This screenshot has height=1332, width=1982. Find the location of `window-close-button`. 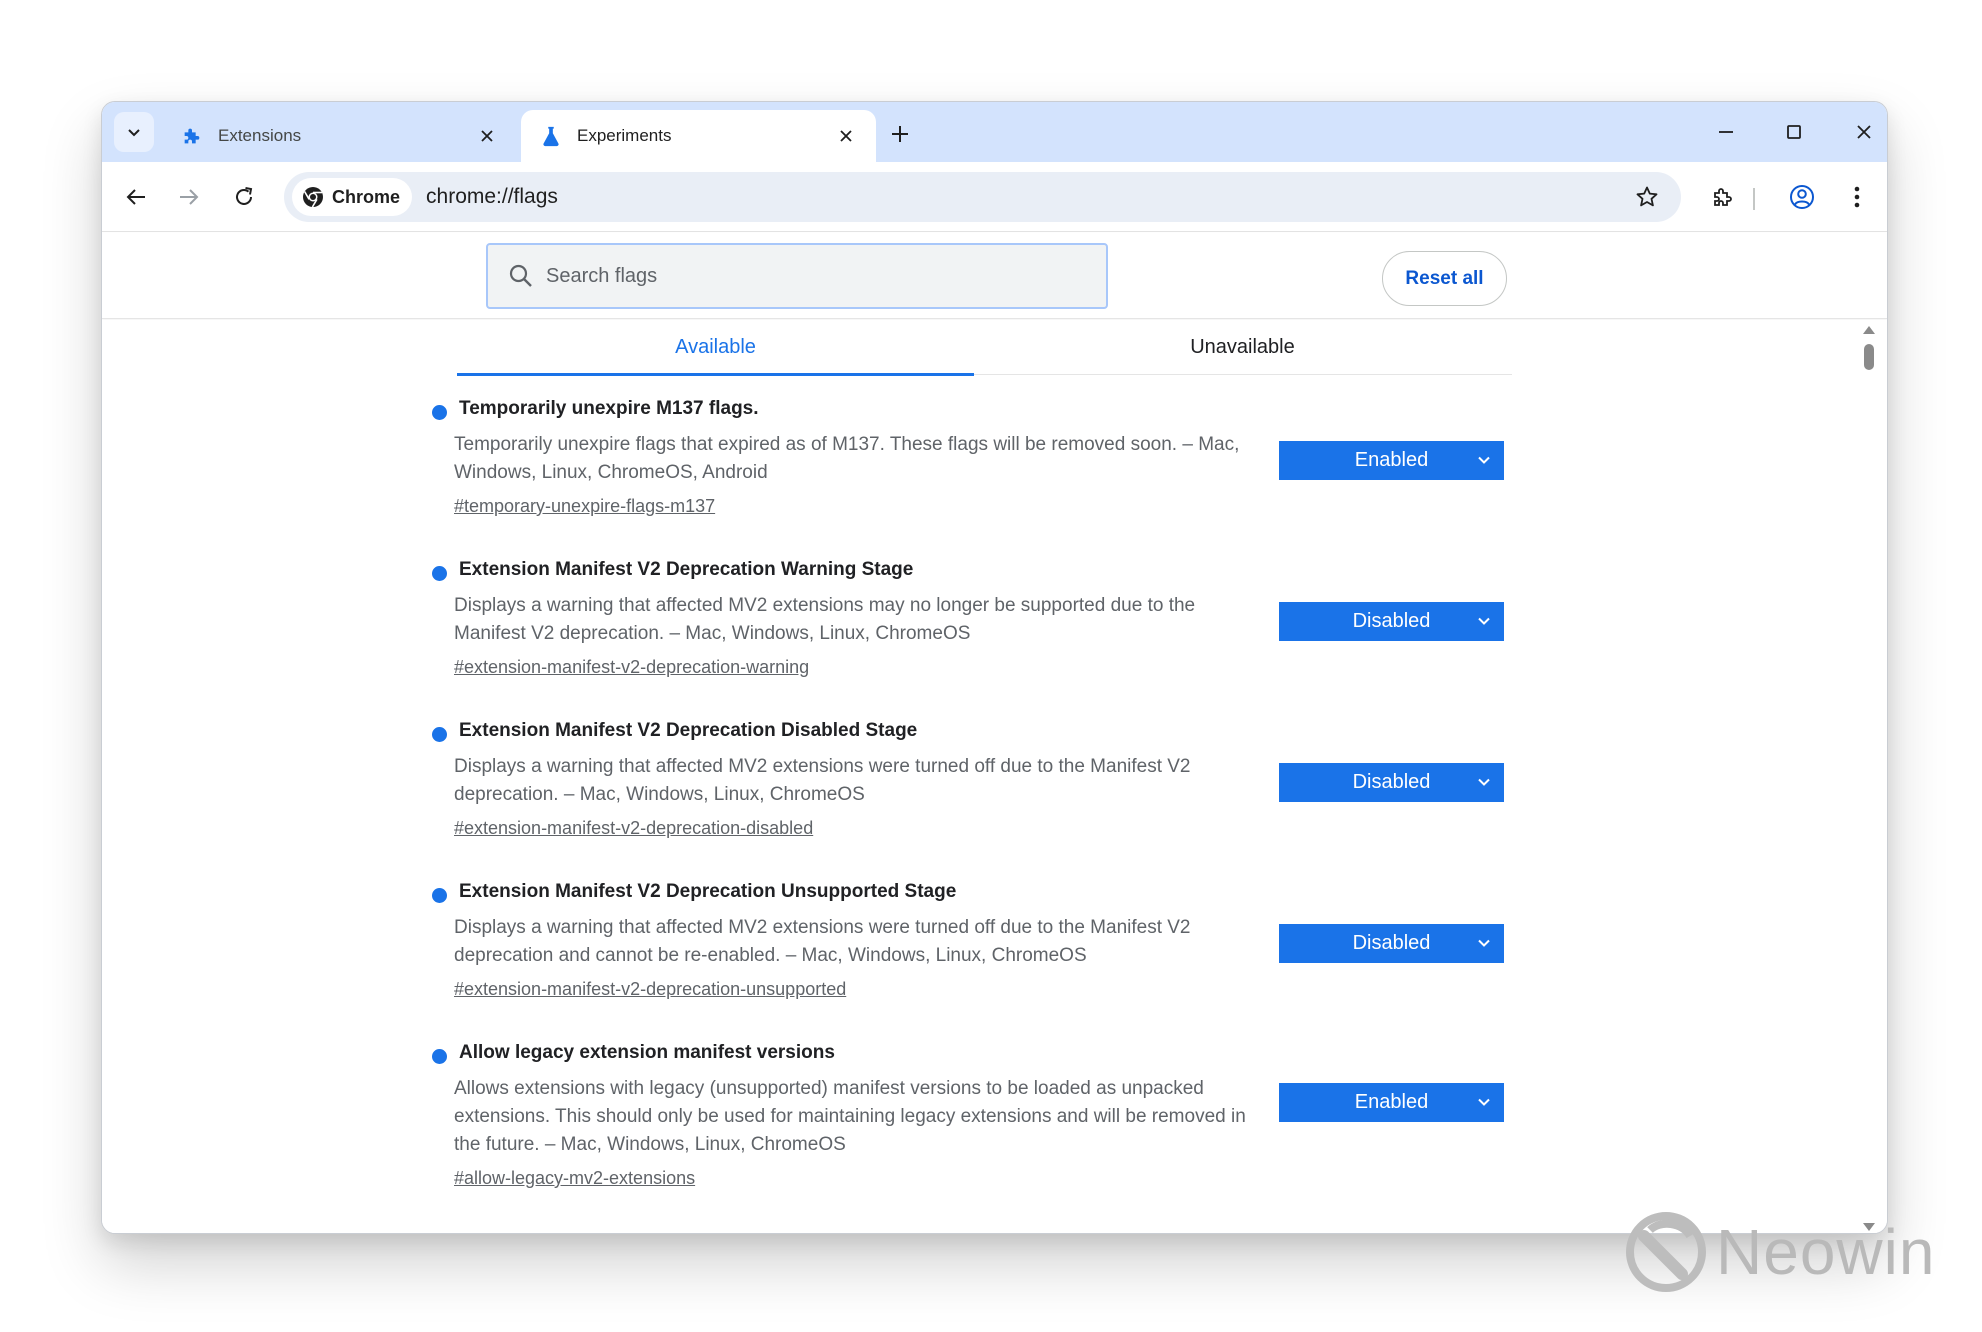

window-close-button is located at coordinates (1863, 132).